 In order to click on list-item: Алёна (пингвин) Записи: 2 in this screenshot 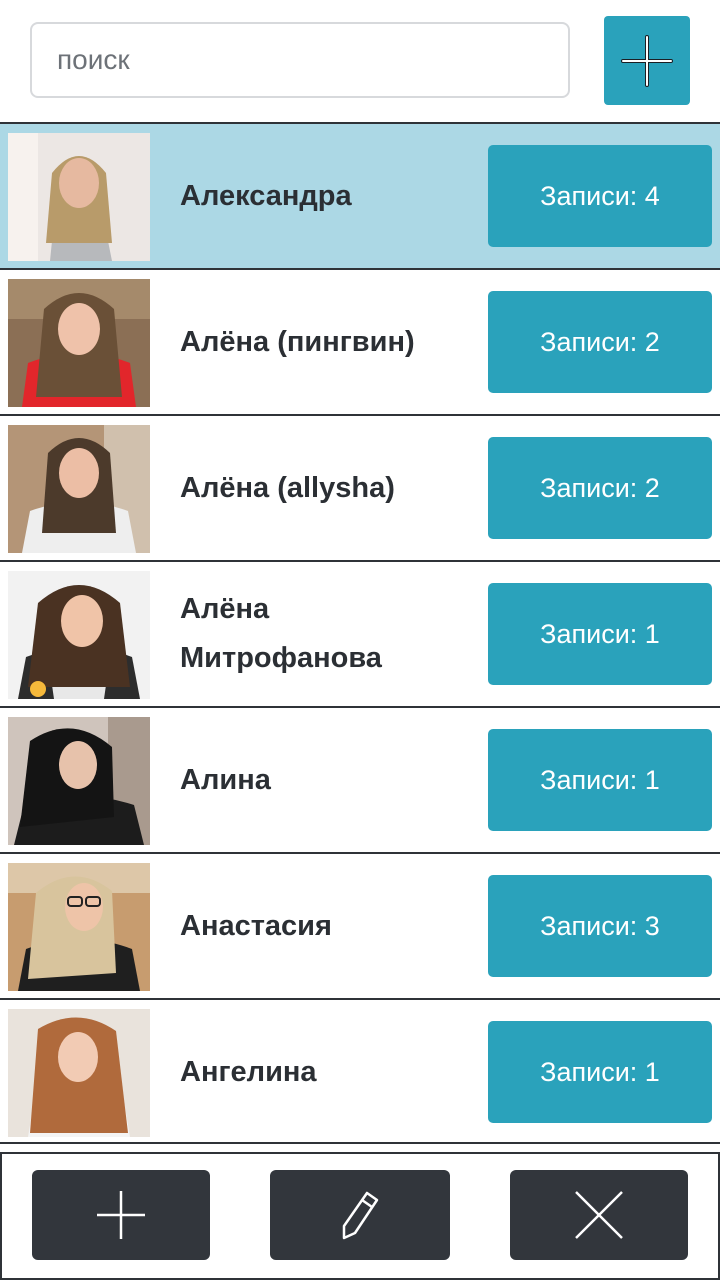, I will do `click(360, 341)`.